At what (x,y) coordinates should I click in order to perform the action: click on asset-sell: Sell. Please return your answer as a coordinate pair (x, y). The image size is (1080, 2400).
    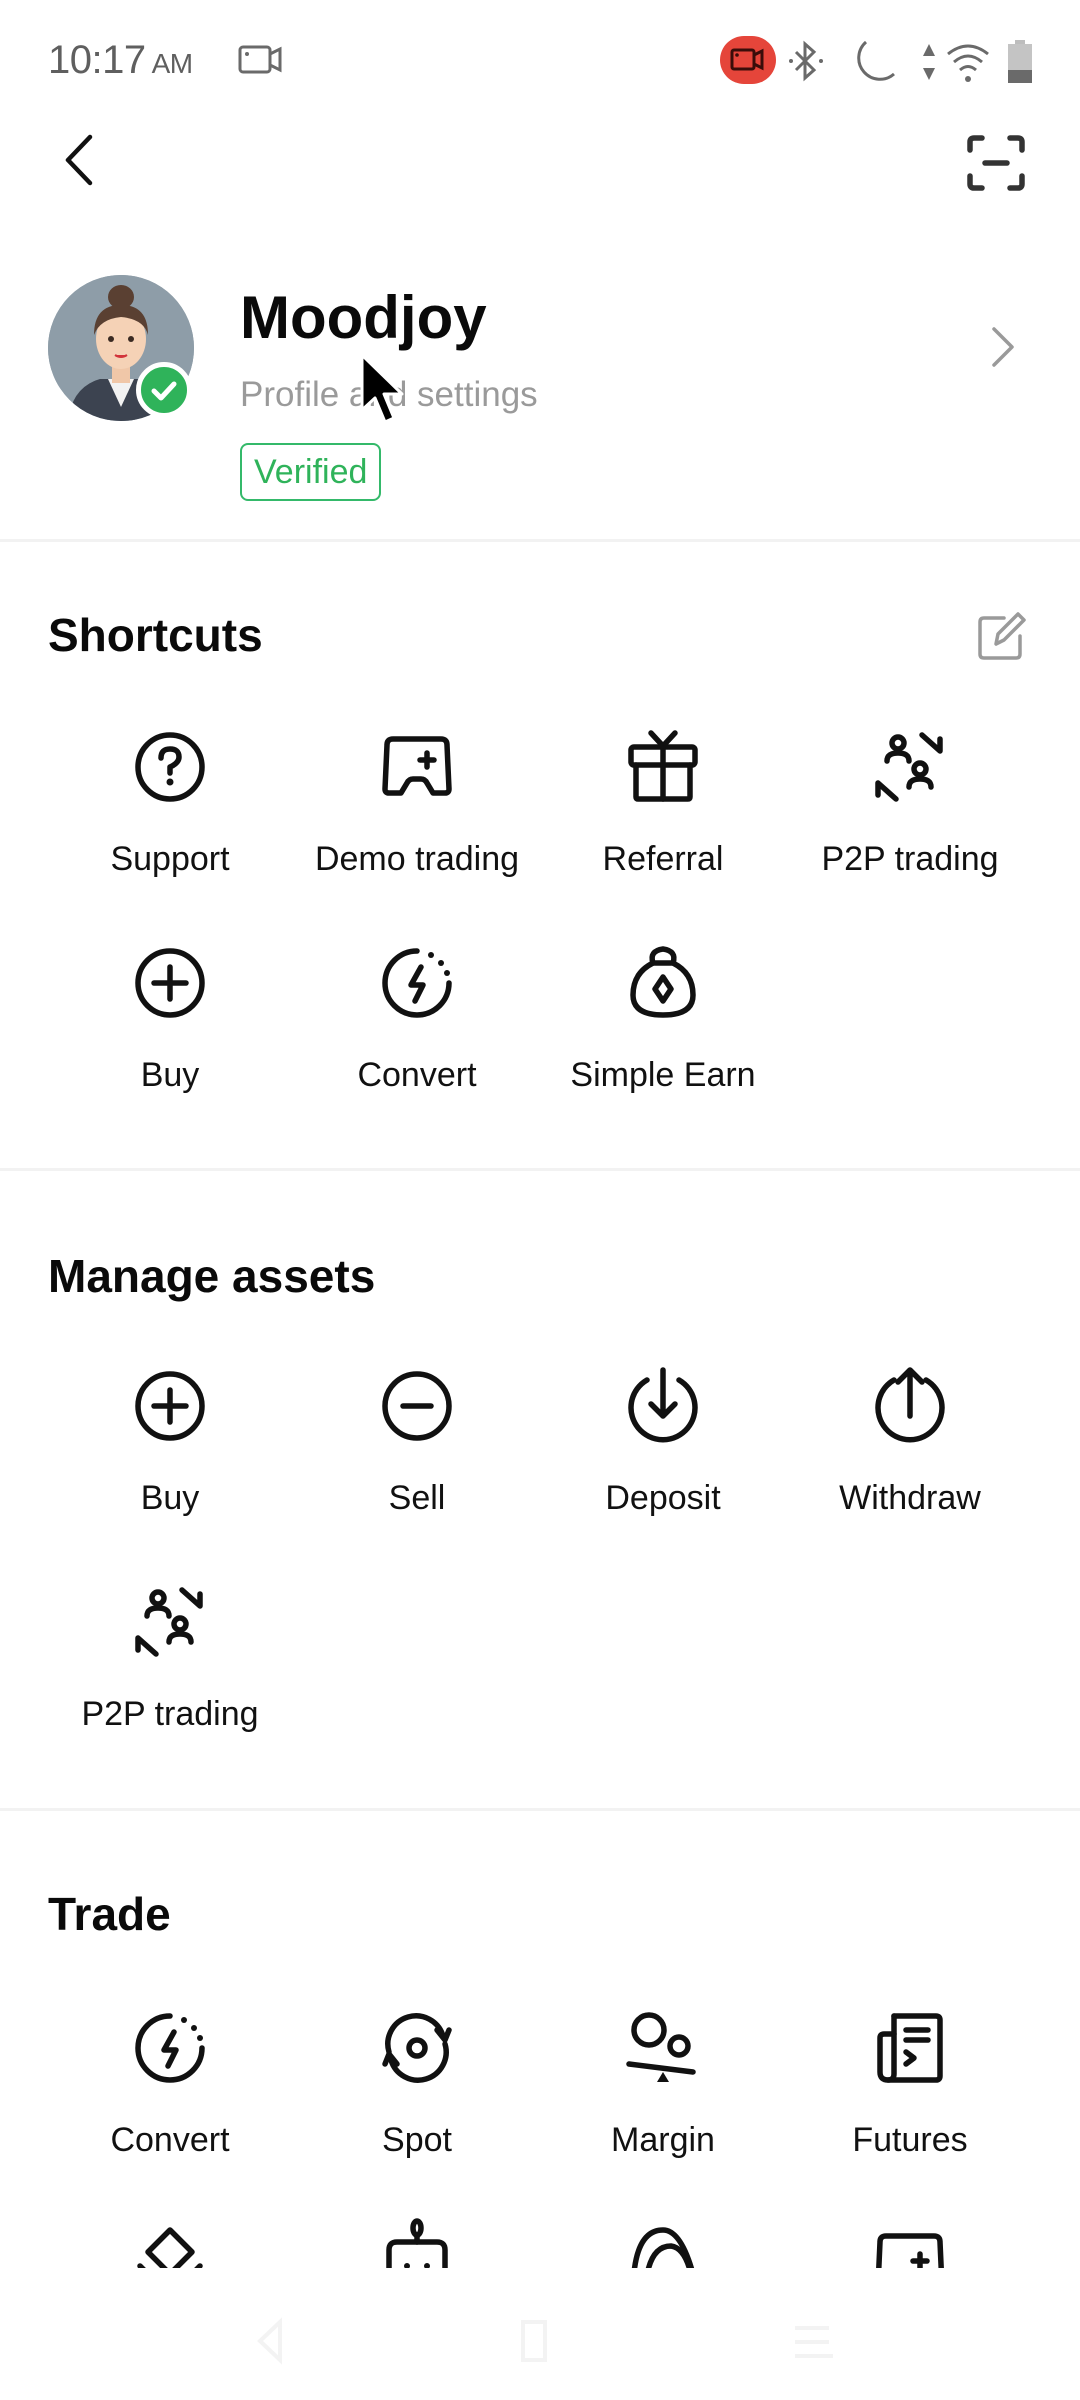
    Looking at the image, I should click on (417, 1456).